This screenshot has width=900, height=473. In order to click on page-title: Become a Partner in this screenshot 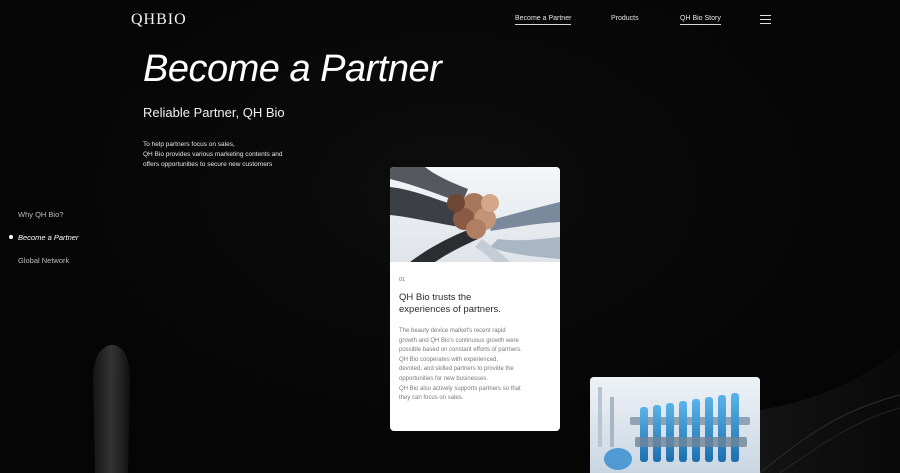, I will do `click(292, 69)`.